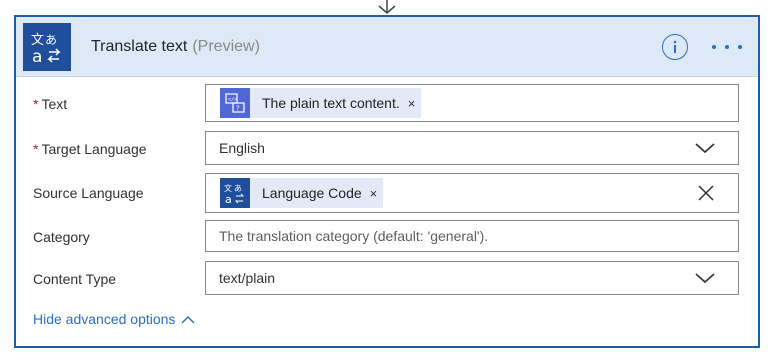  I want to click on text-label: * Text, so click(50, 104).